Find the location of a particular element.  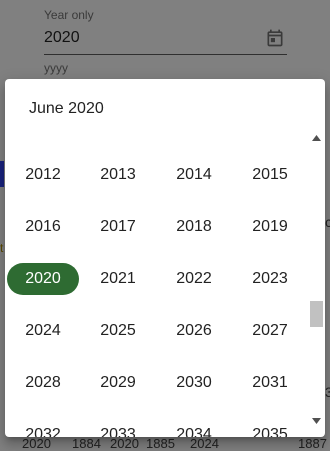

year-option: 2023 is located at coordinates (270, 279).